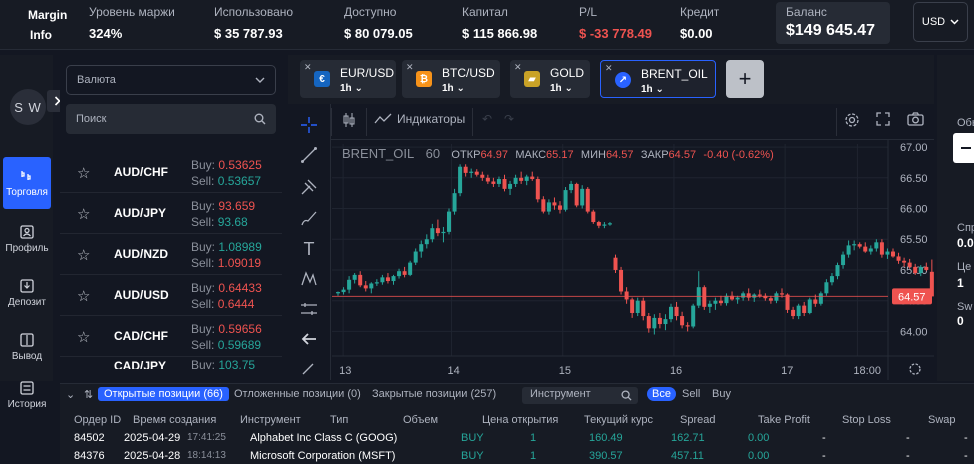  I want to click on undo-icon: ↶, so click(487, 119).